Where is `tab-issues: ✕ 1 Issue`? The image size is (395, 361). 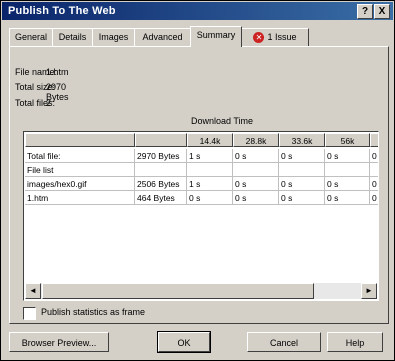 tab-issues: ✕ 1 Issue is located at coordinates (275, 37).